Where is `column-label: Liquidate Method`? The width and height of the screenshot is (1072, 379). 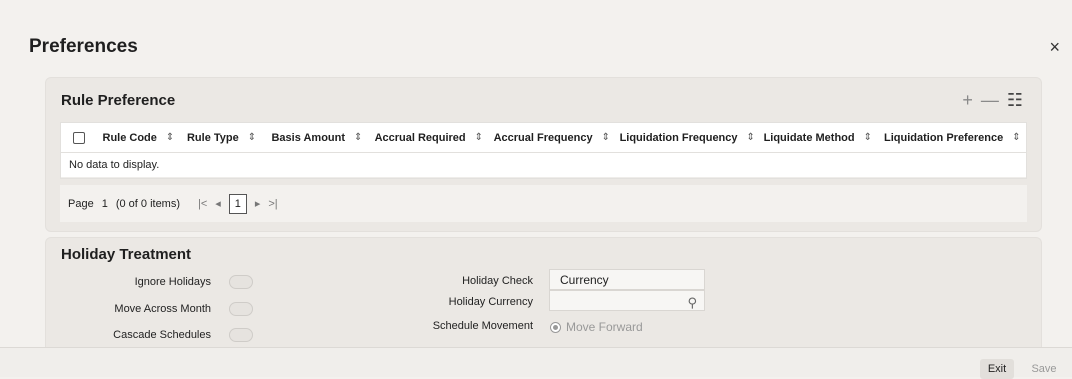 column-label: Liquidate Method is located at coordinates (809, 137).